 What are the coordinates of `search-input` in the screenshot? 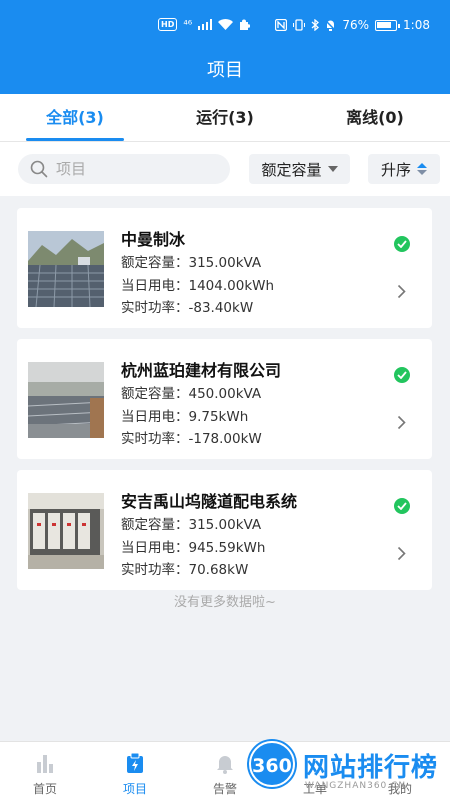 It's located at (131, 169).